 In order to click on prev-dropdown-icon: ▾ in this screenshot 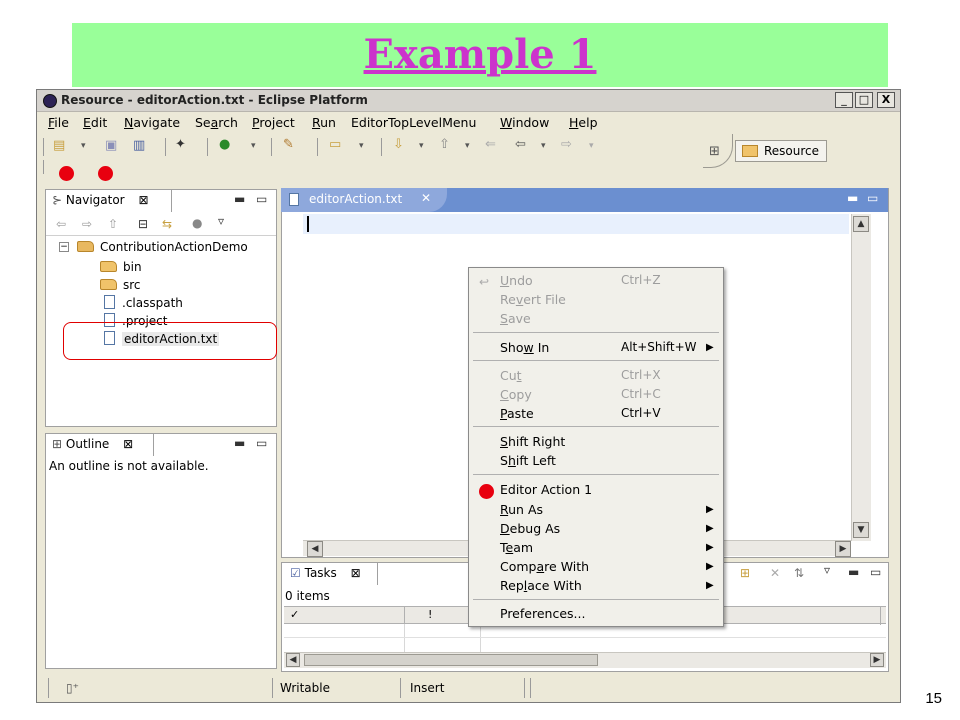, I will do `click(467, 146)`.